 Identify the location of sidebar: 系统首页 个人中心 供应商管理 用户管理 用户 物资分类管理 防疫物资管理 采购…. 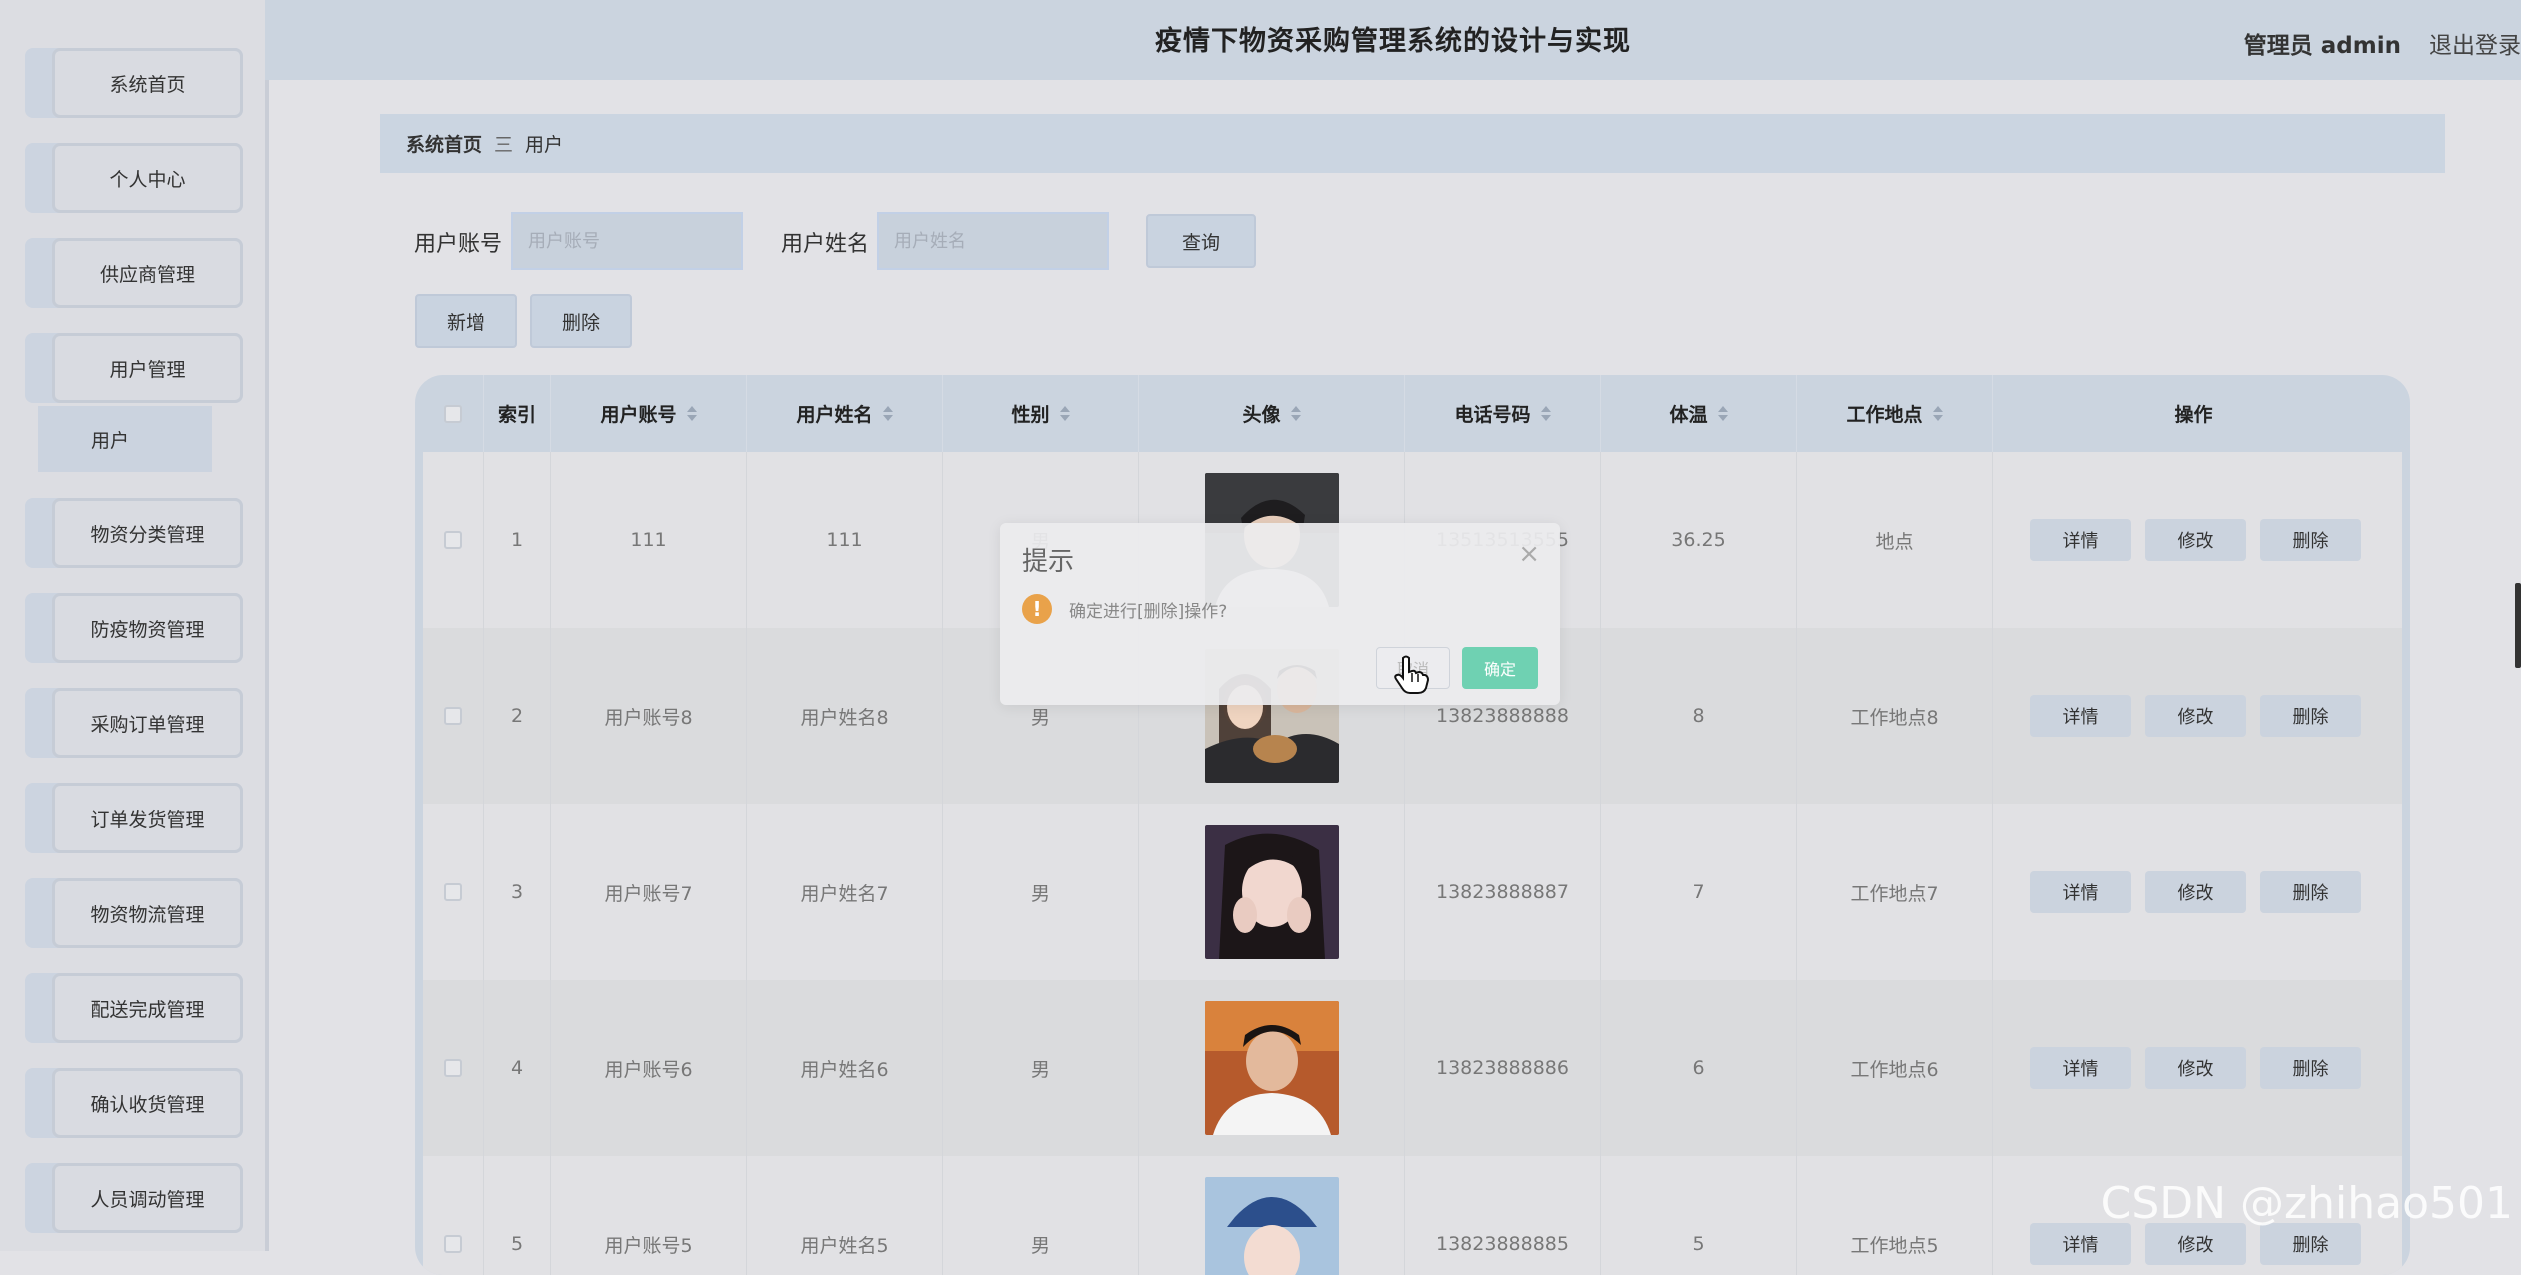
(134, 625).